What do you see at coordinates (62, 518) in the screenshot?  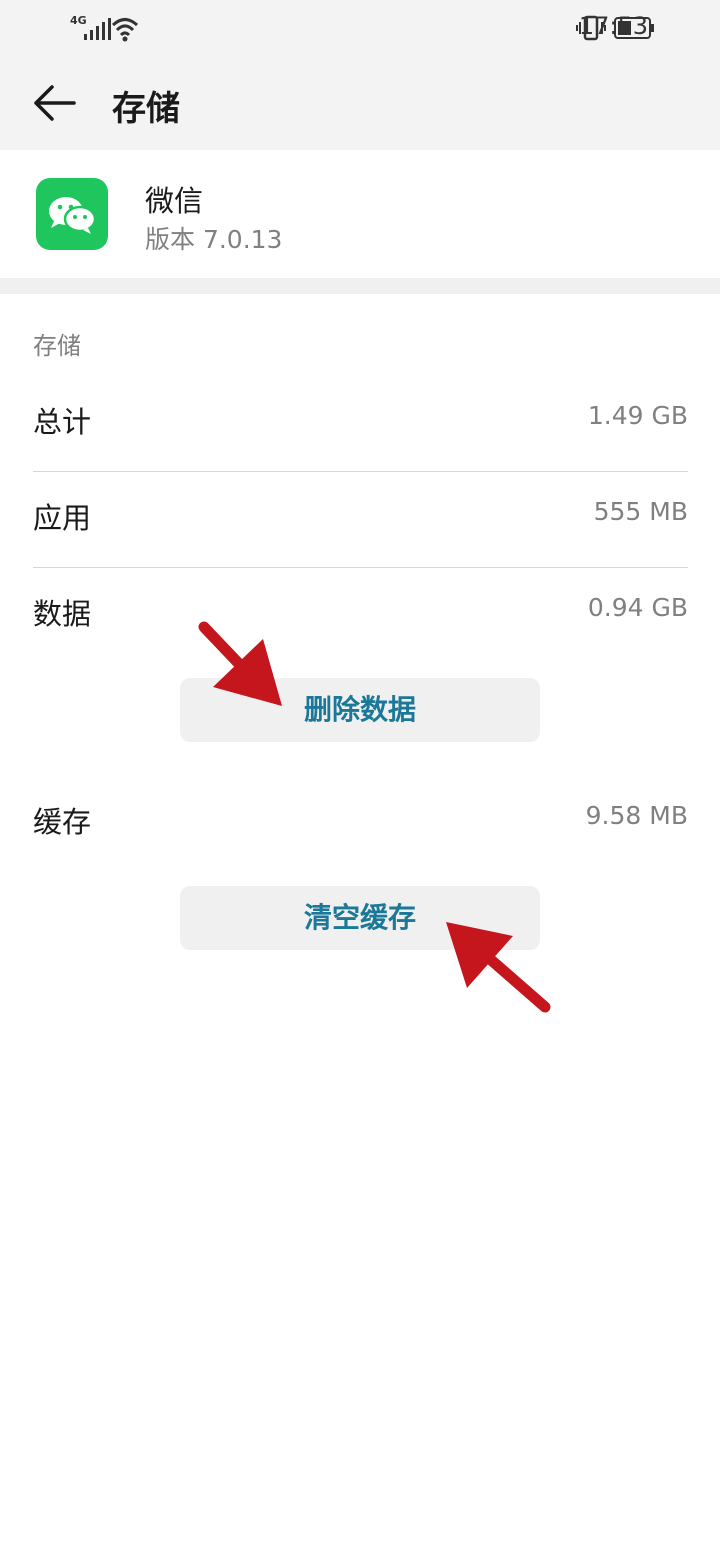 I see `row-label: 应用` at bounding box center [62, 518].